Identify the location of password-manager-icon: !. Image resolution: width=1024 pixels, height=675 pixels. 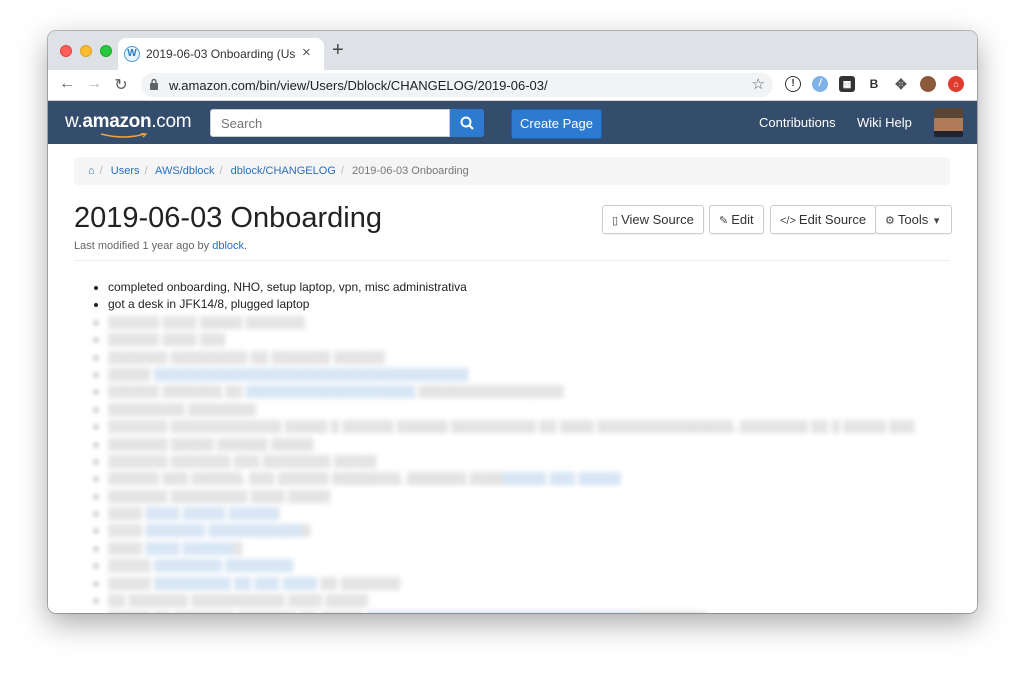
(793, 84).